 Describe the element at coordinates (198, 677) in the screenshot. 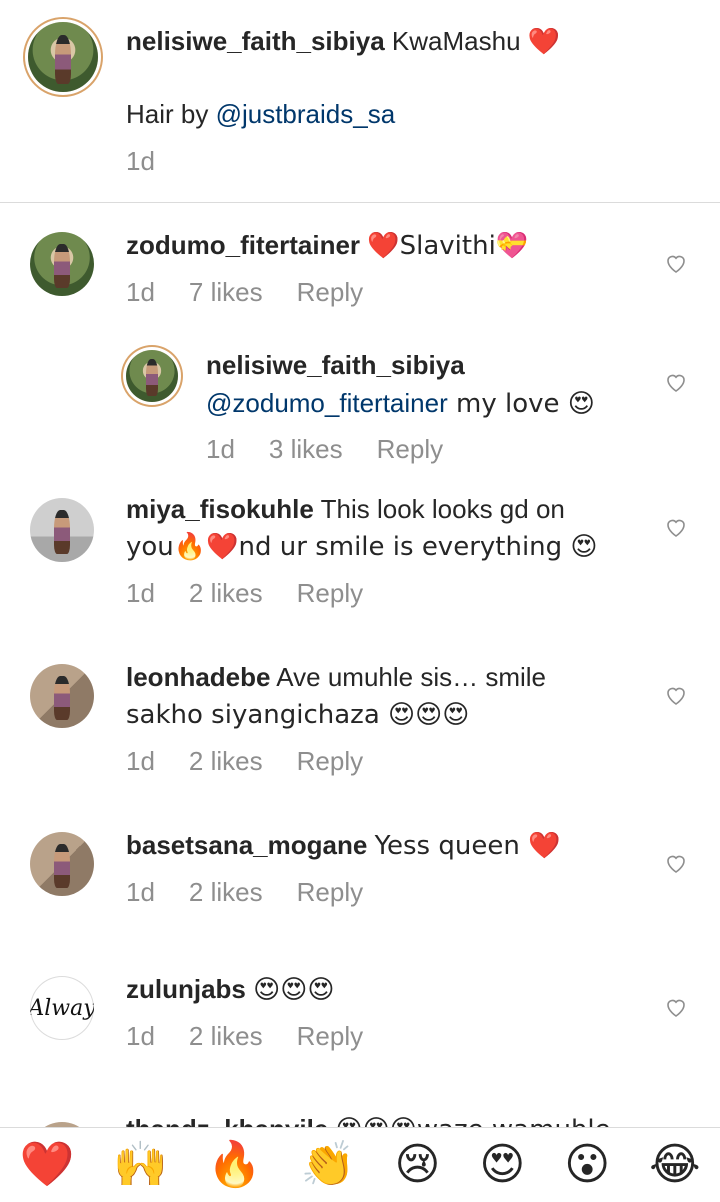

I see `comment-username: leonhadebe` at that location.